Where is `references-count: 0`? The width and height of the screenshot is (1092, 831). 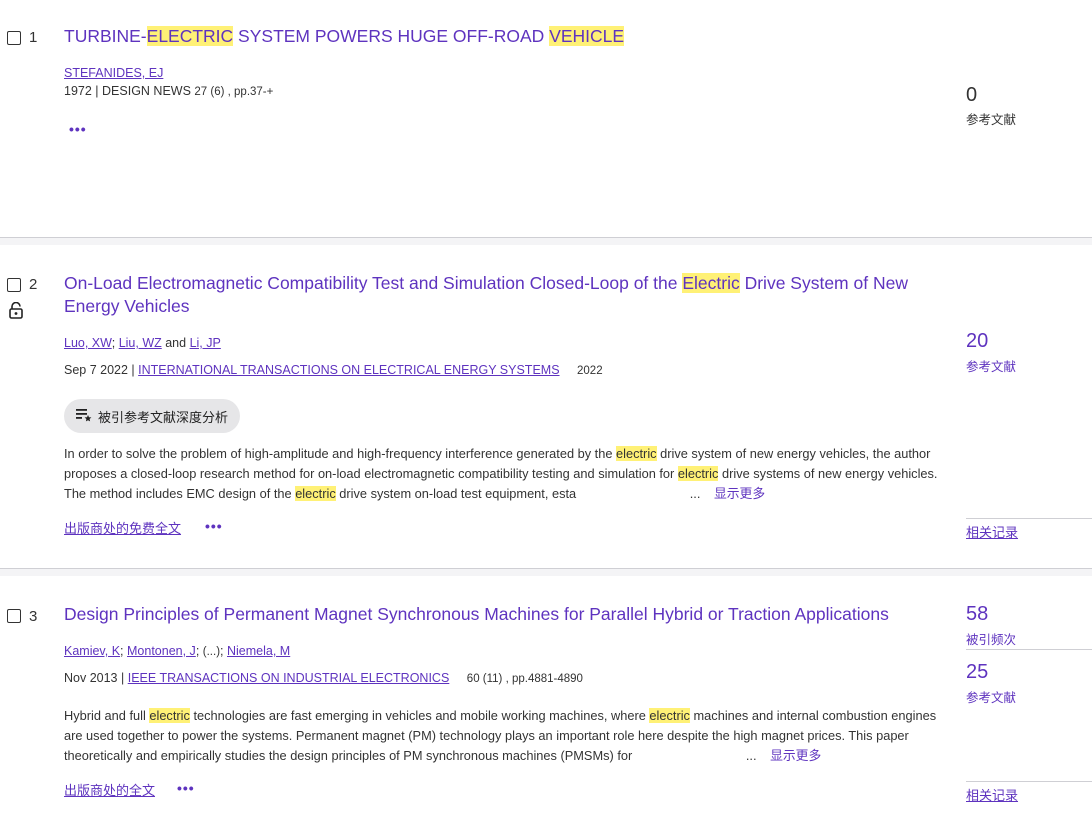 references-count: 0 is located at coordinates (972, 95).